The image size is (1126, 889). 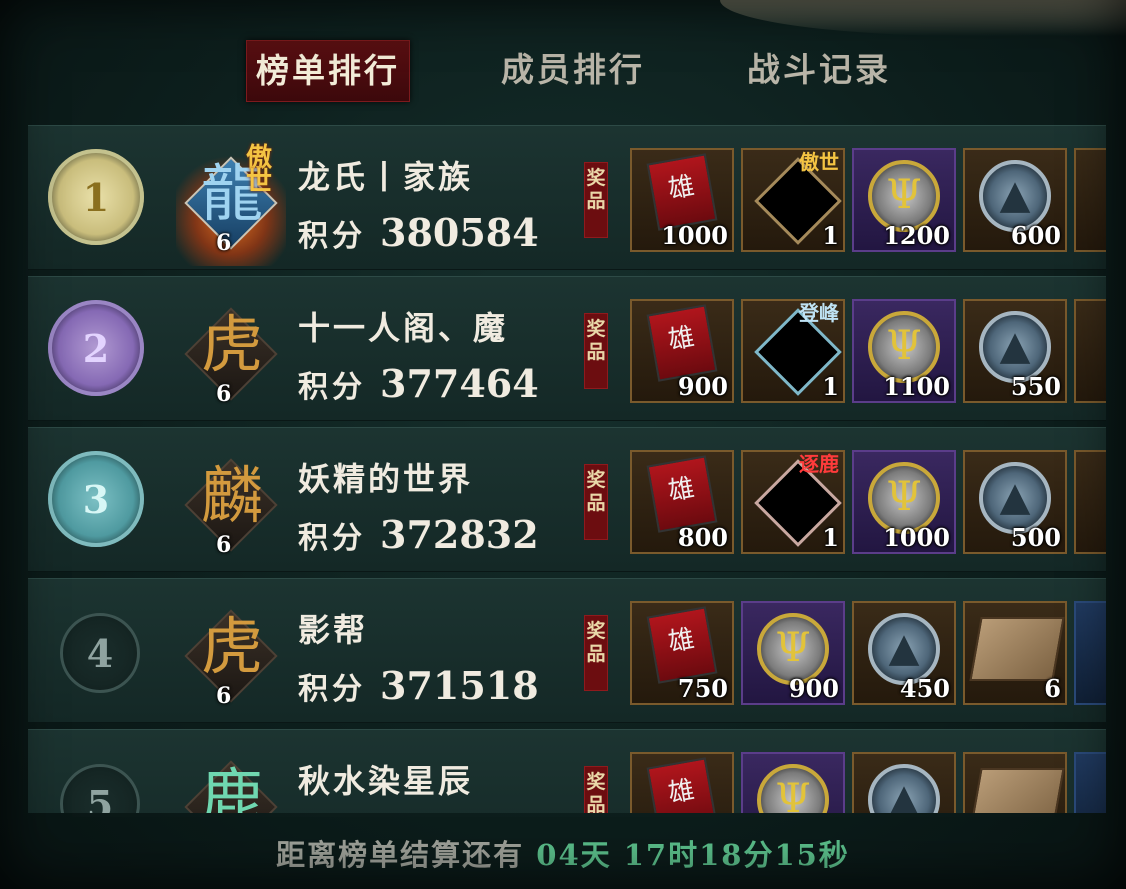 I want to click on guild-score: 积分 371518, so click(x=418, y=685).